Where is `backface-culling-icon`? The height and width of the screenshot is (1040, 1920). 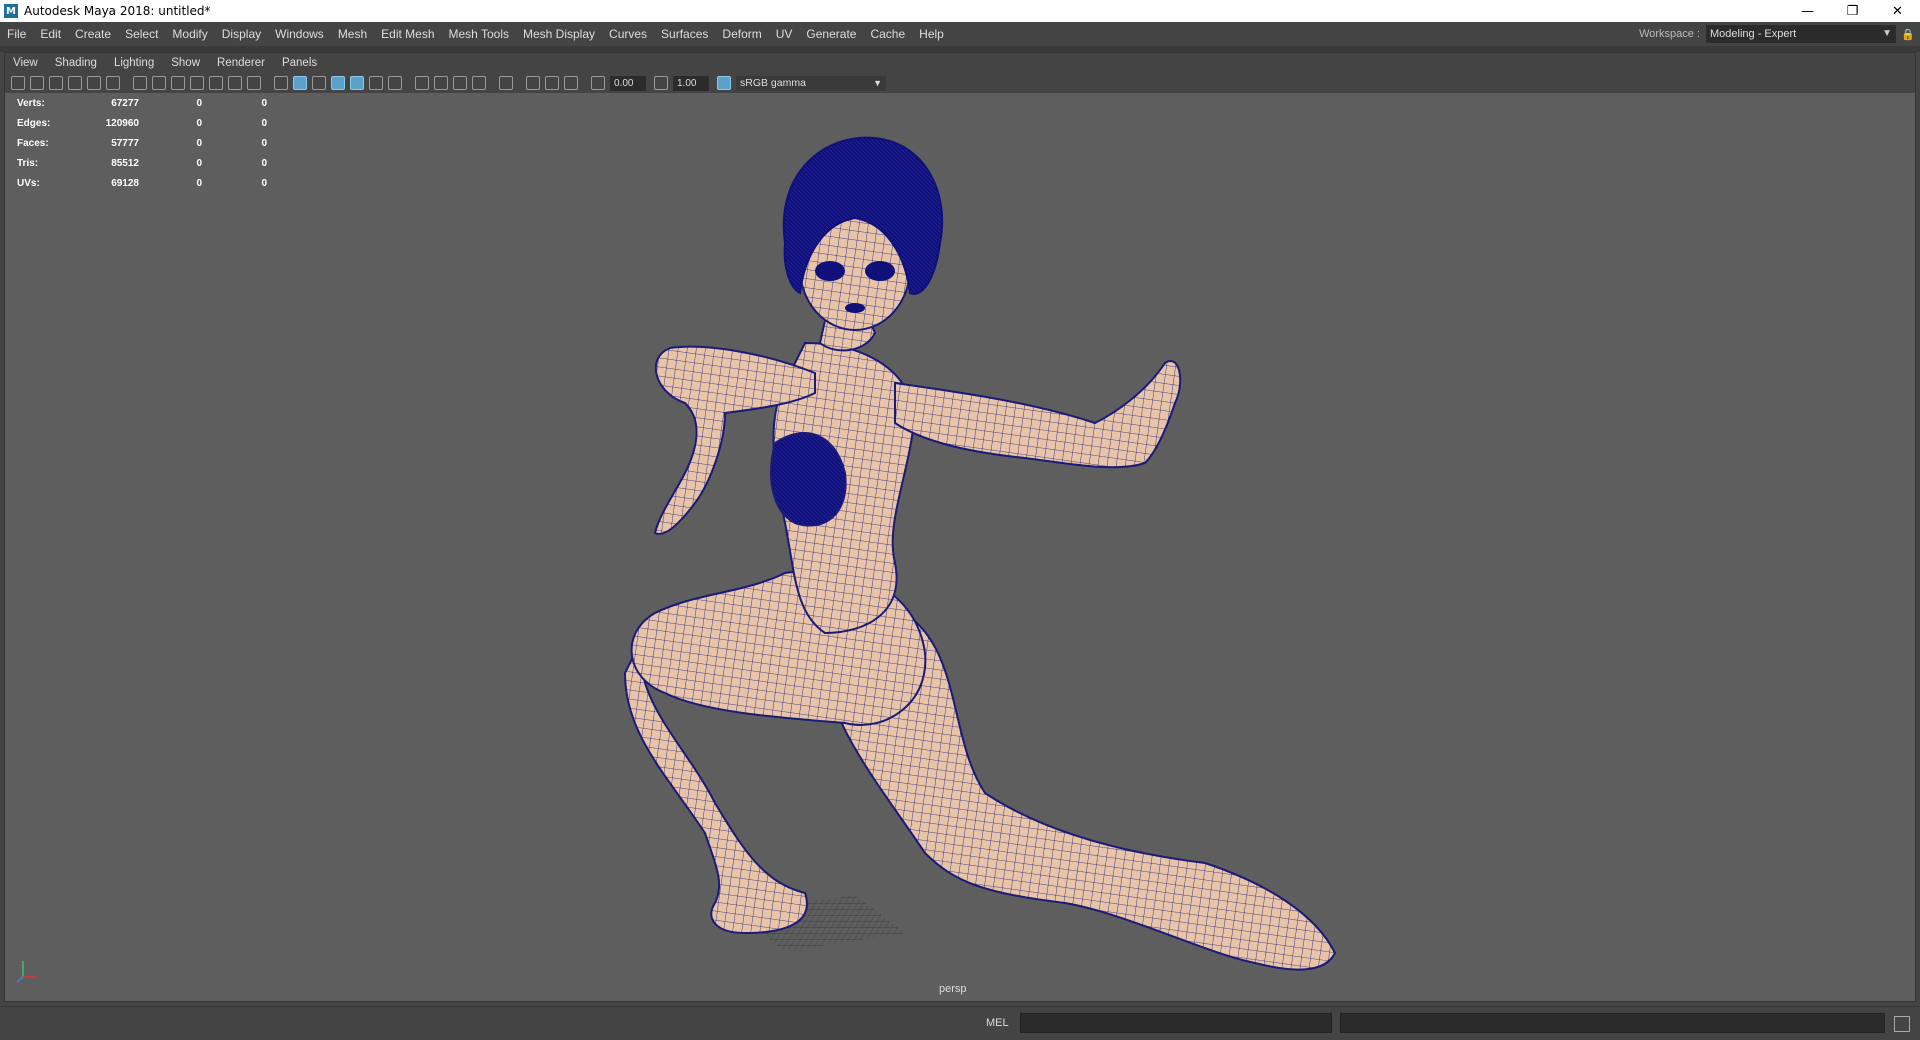 backface-culling-icon is located at coordinates (571, 83).